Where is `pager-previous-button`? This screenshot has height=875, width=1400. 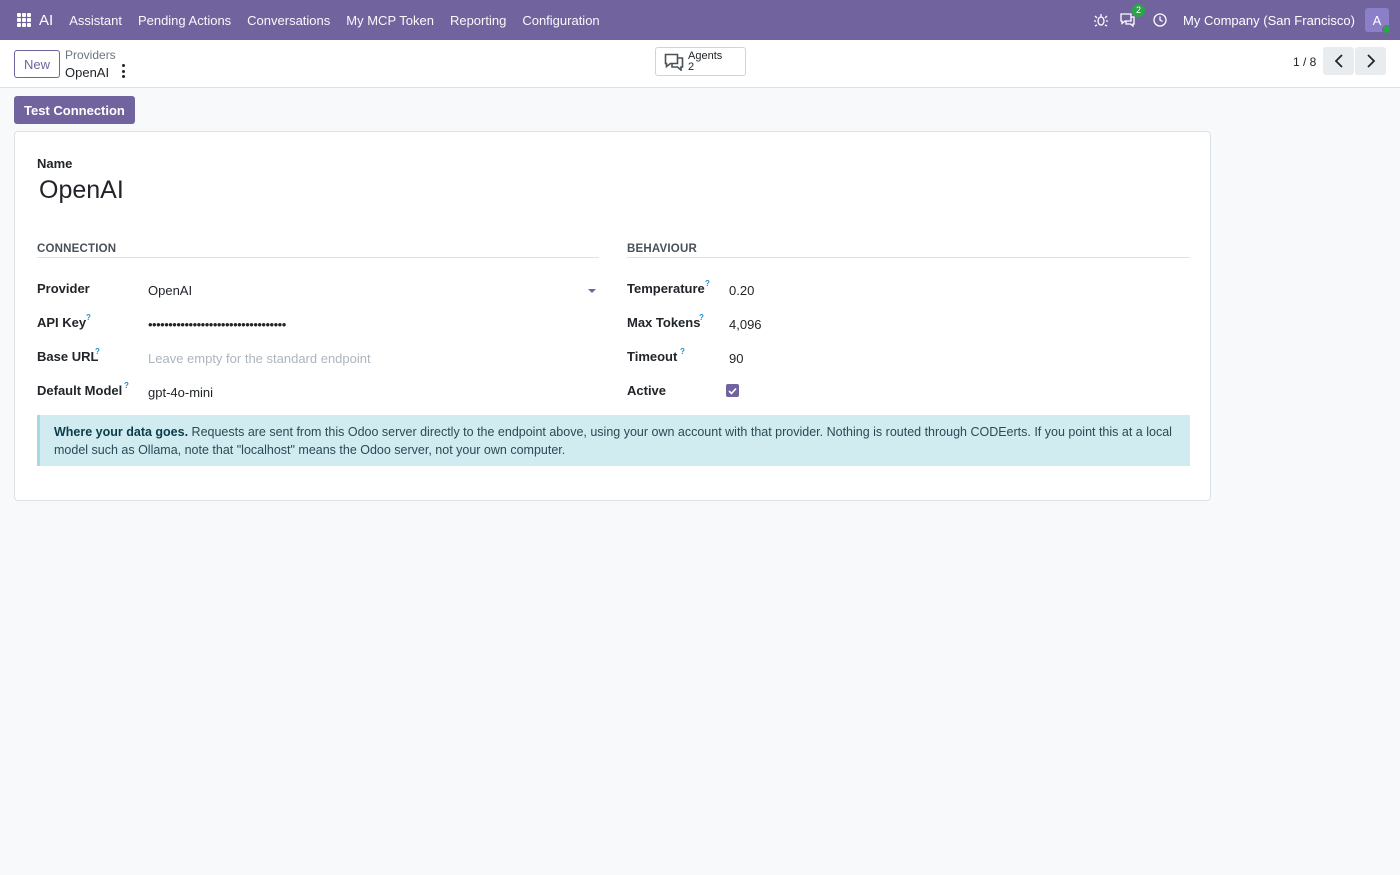 pager-previous-button is located at coordinates (1338, 61).